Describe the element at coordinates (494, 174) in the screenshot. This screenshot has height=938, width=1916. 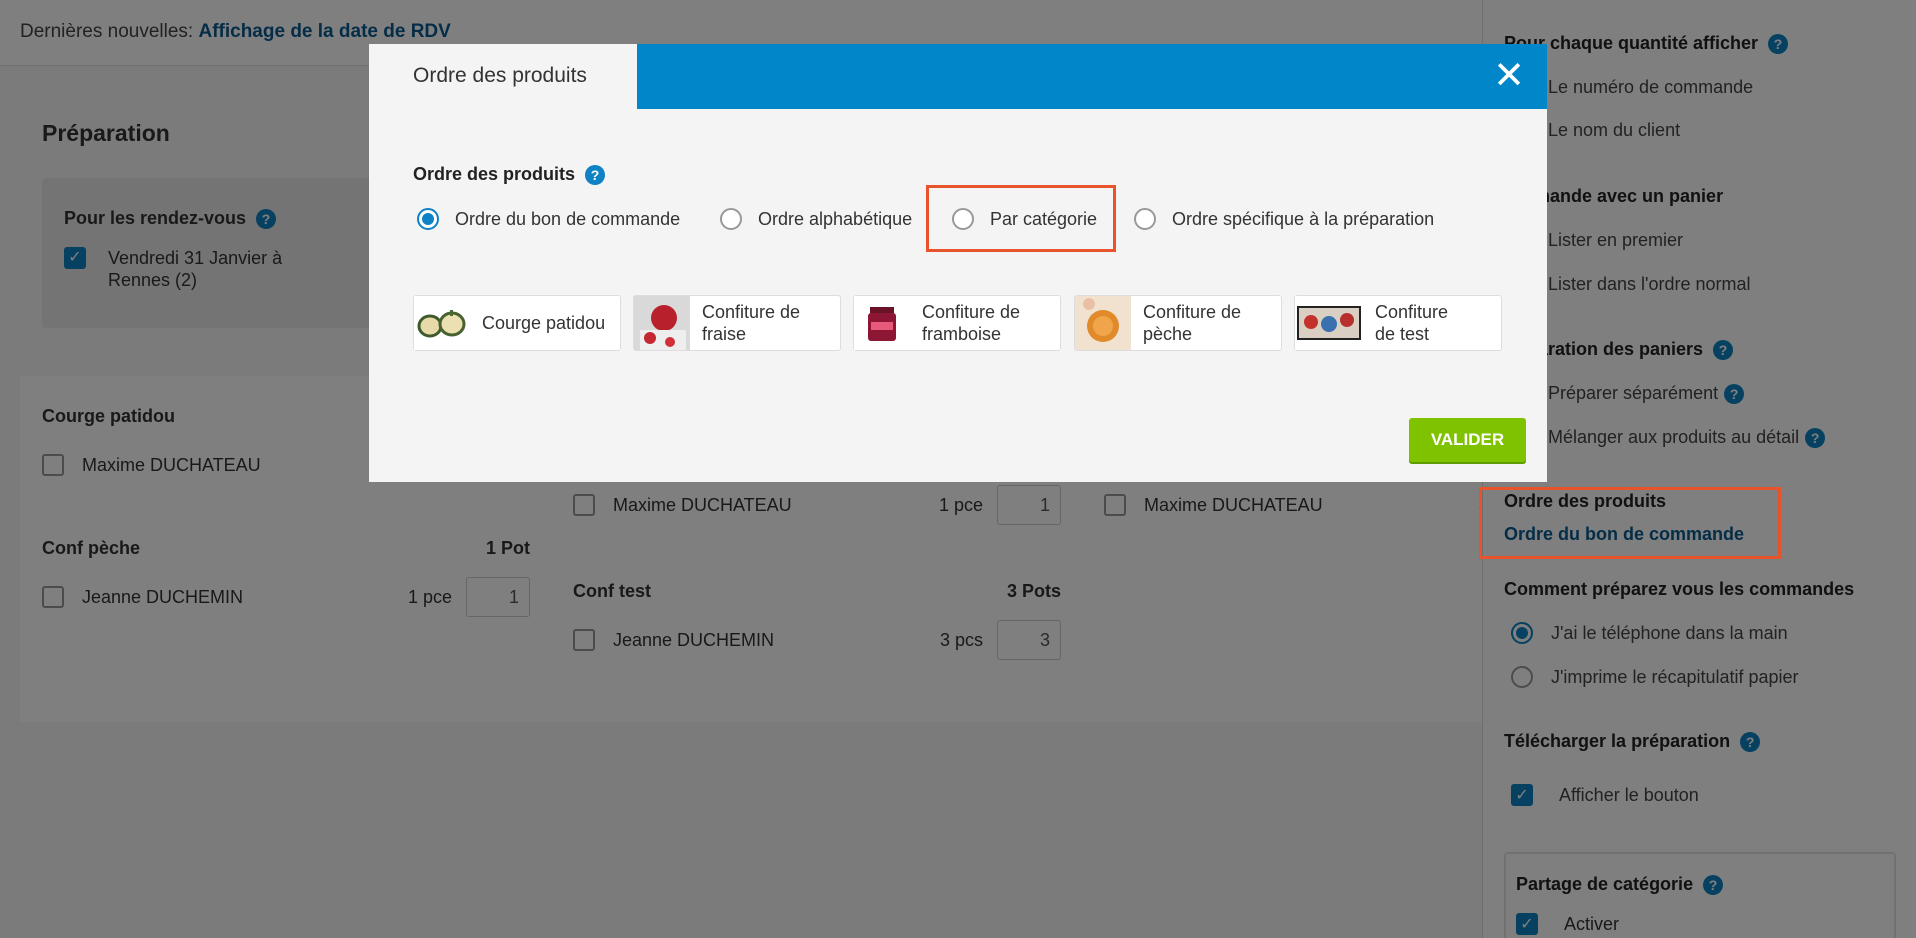
I see `field-label-text: Ordre des produits` at that location.